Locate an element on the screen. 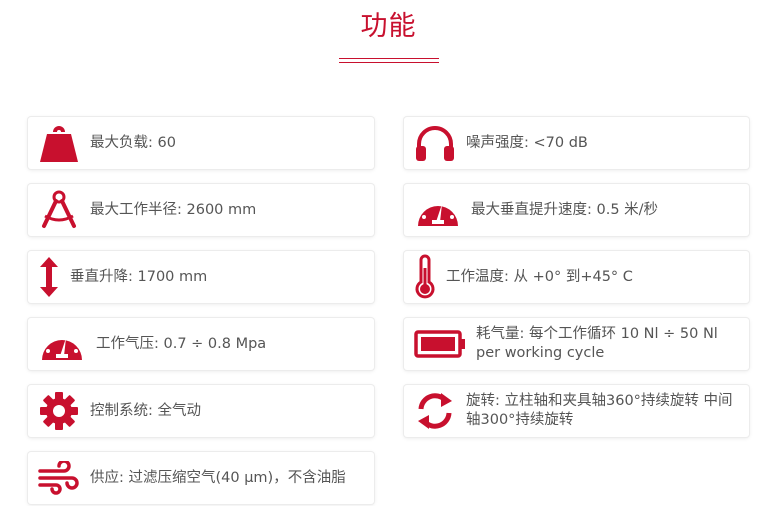 This screenshot has height=506, width=777. gear-icon is located at coordinates (59, 411).